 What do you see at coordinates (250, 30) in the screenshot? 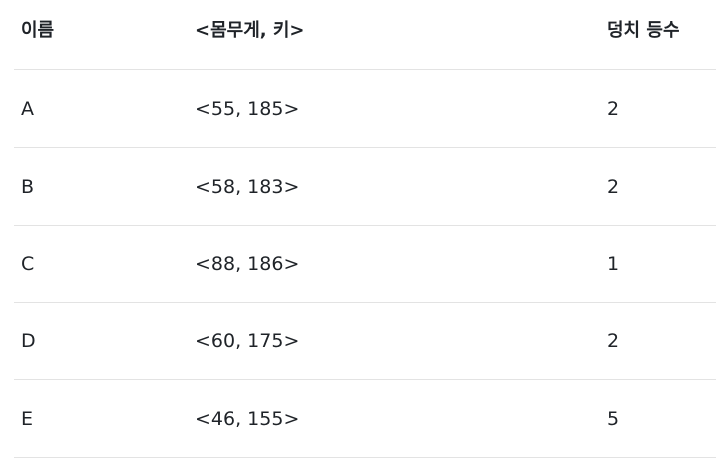
I see `header-weight-height: <몸무게, 키>` at bounding box center [250, 30].